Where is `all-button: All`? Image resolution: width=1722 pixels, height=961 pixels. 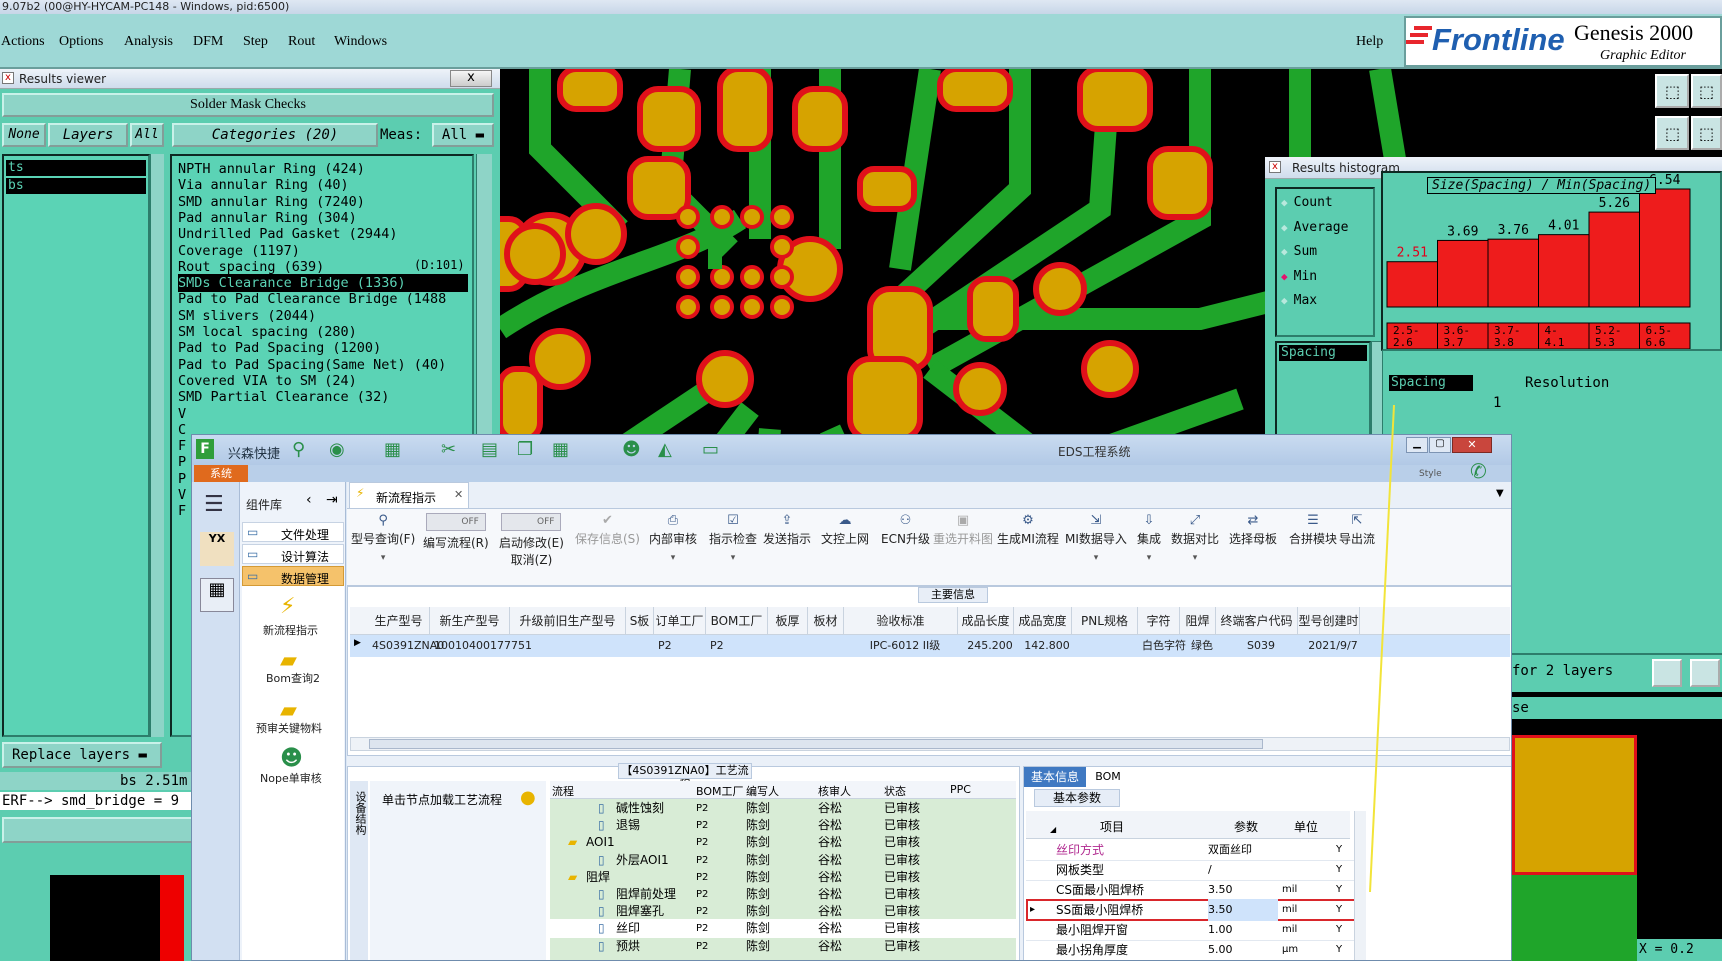
all-button: All is located at coordinates (147, 135).